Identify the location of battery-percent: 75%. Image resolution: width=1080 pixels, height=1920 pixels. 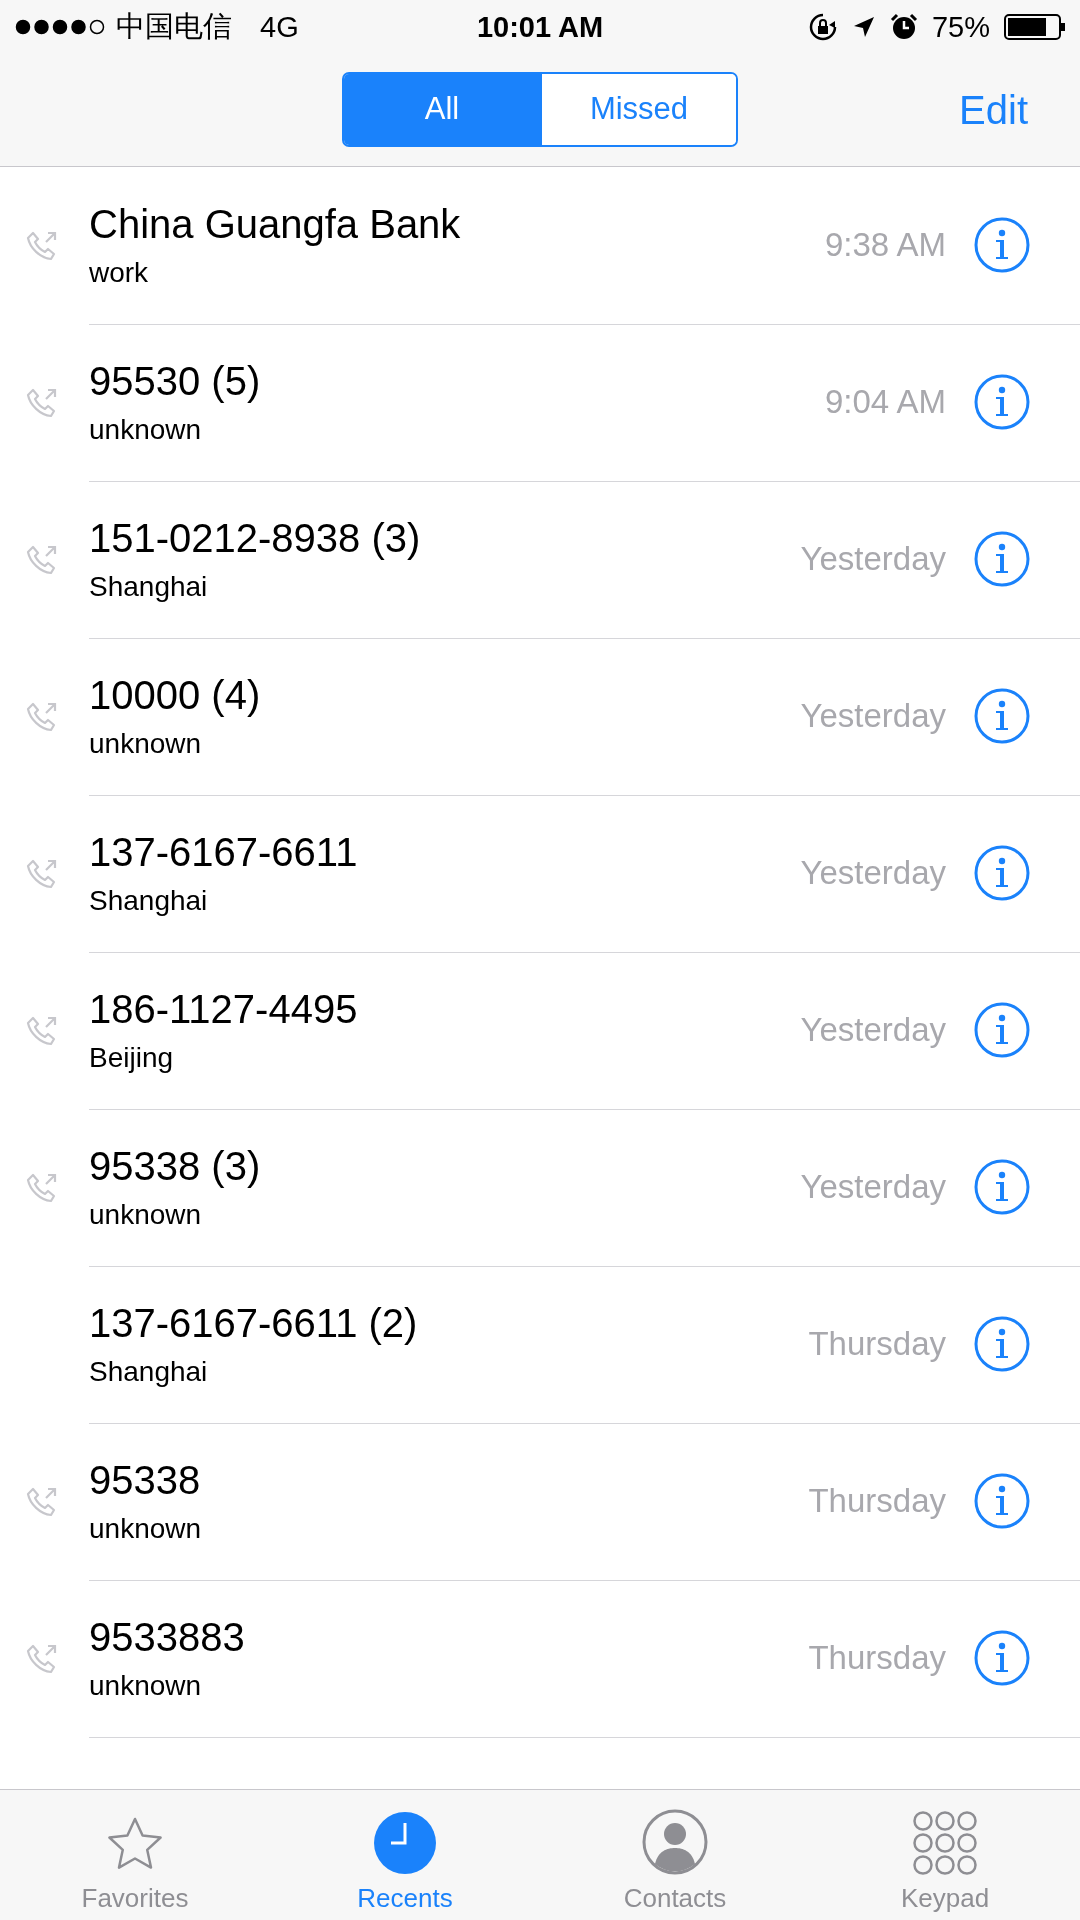
(960, 27).